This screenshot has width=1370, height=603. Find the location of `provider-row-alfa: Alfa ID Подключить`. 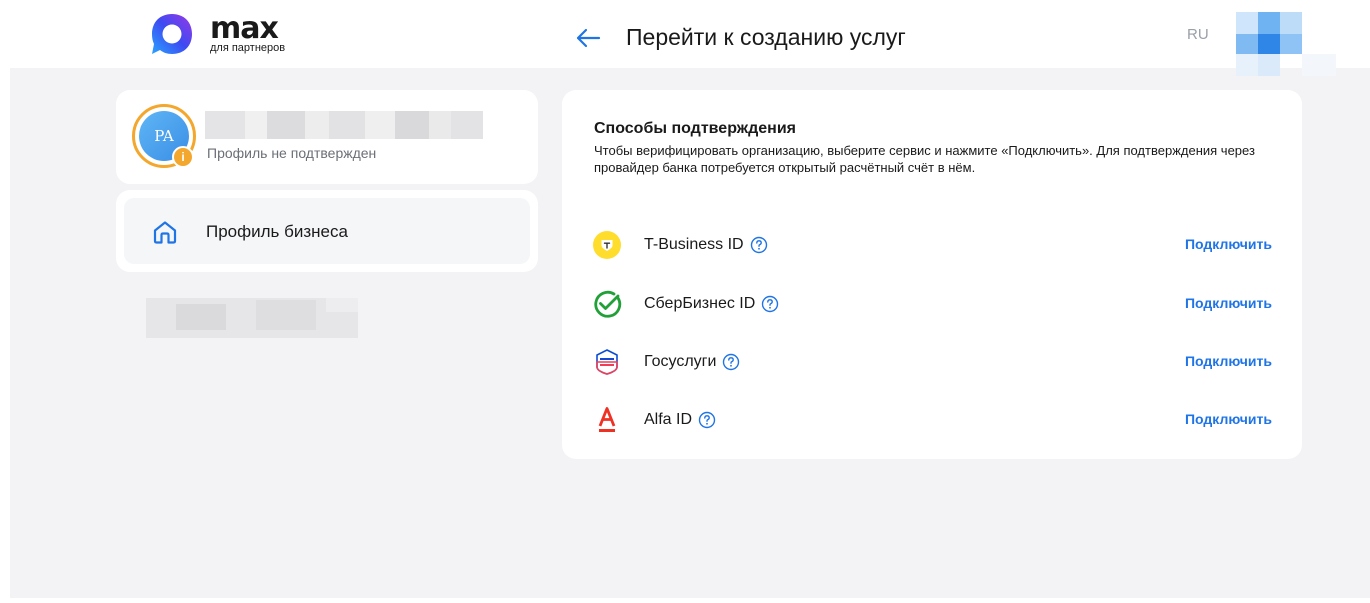

provider-row-alfa: Alfa ID Подключить is located at coordinates (933, 420).